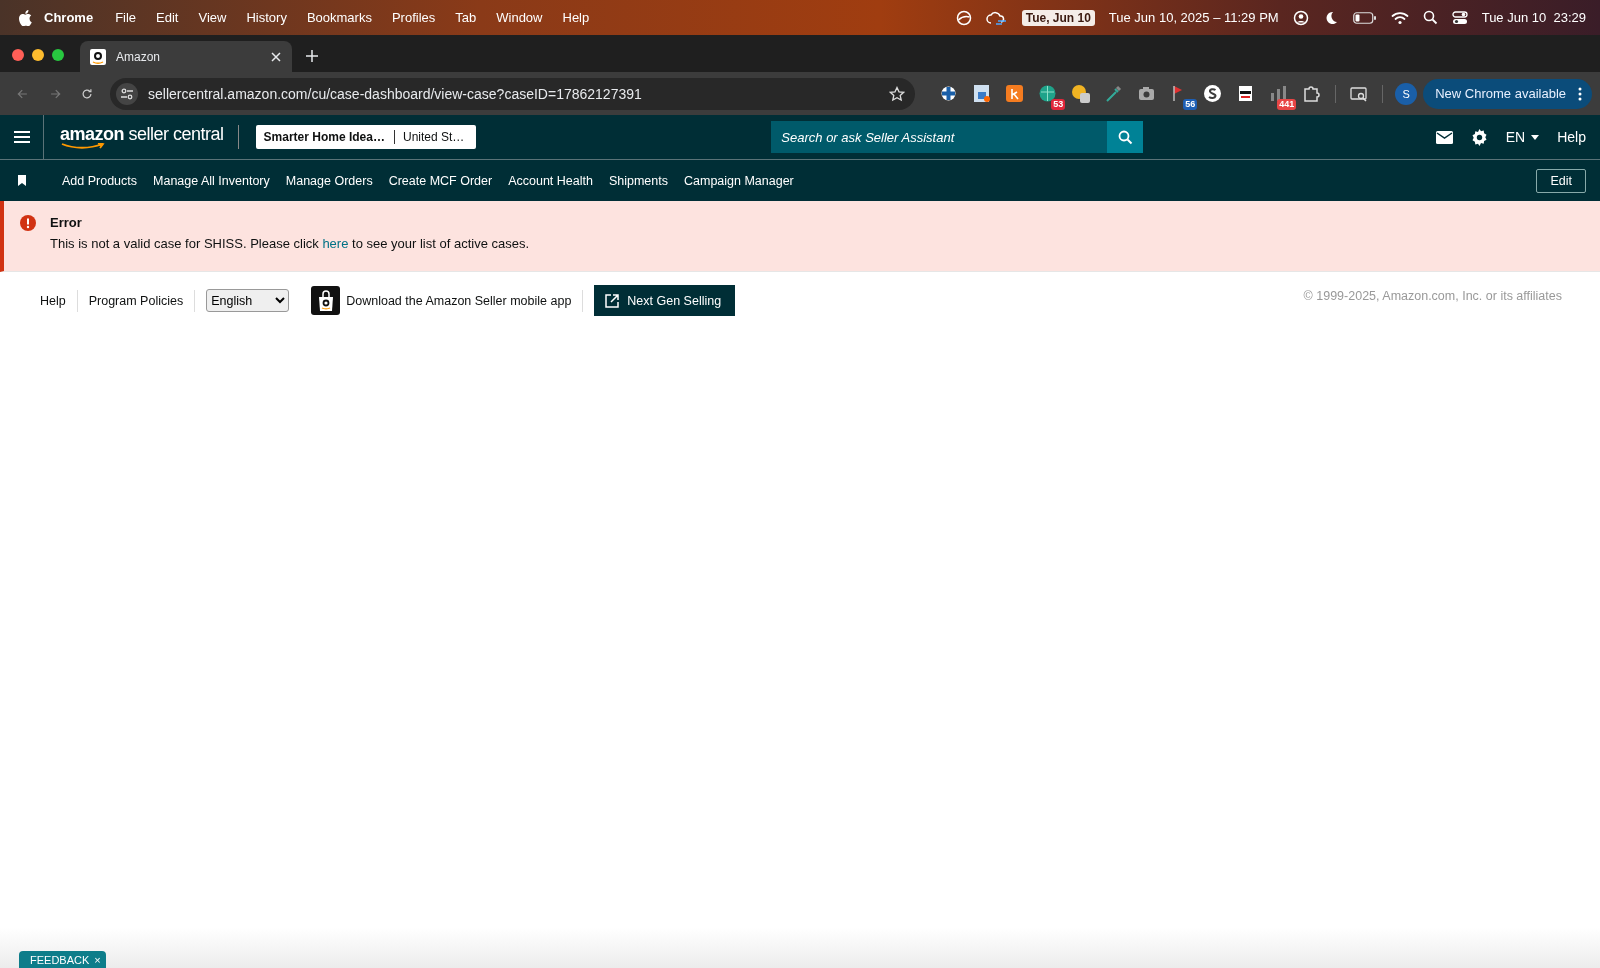  Describe the element at coordinates (665, 300) in the screenshot. I see `next-gen-selling-button: Next Gen Selling` at that location.